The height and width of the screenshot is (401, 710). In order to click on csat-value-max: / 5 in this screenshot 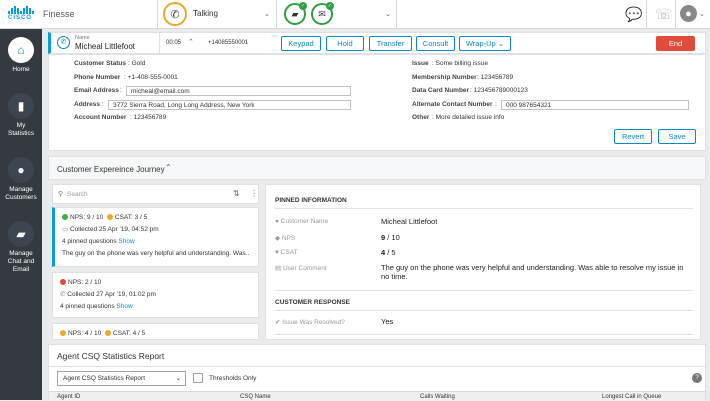, I will do `click(390, 252)`.